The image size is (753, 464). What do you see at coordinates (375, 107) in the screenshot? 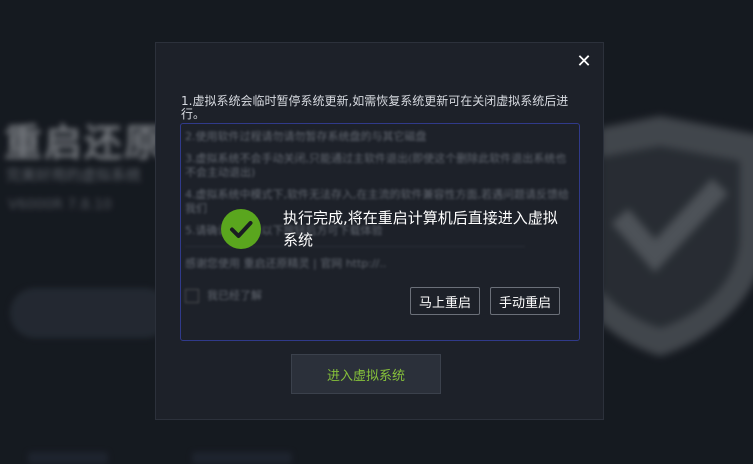
I see `notice-text: 1.虚拟系统会临时暂停系统更新,如需恢复系统更新可在关闭虚拟系统后进行。` at bounding box center [375, 107].